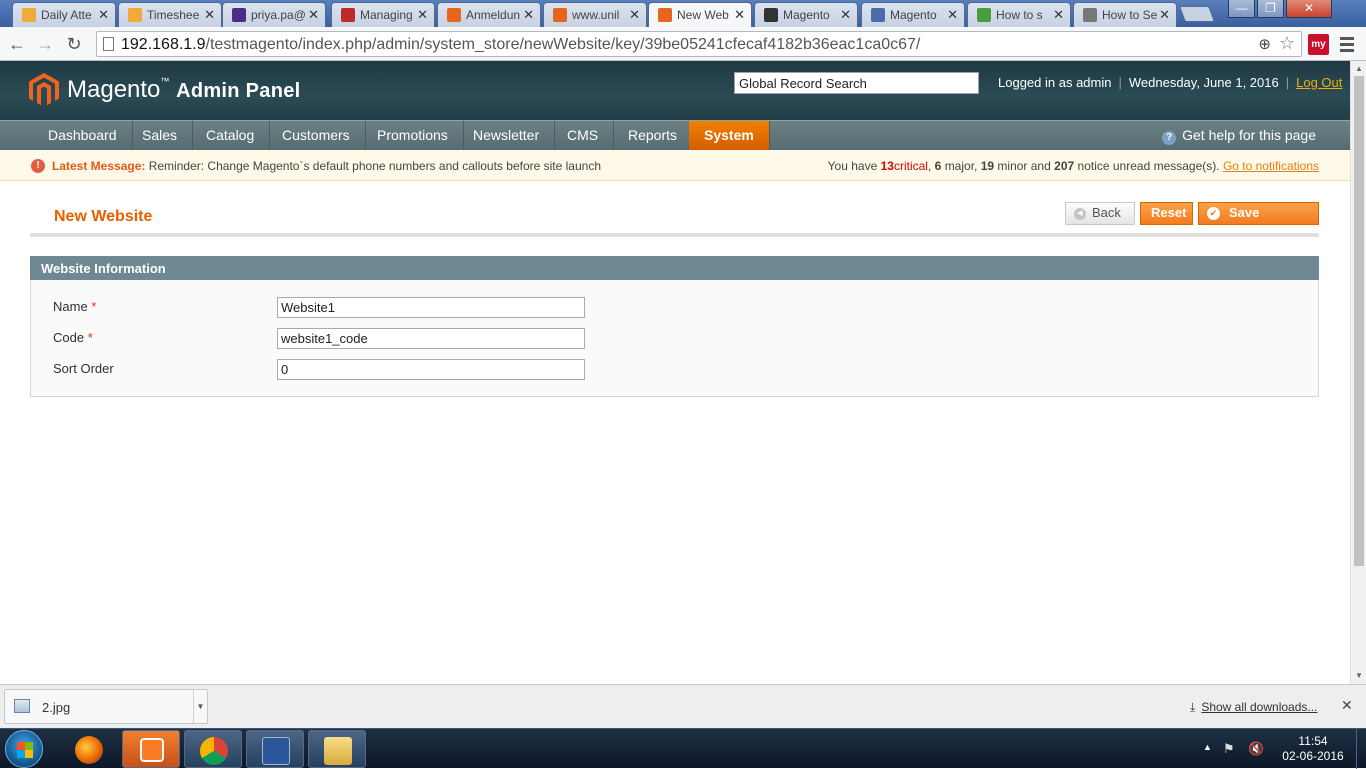  Describe the element at coordinates (771, 15) in the screenshot. I see `github-icon` at that location.